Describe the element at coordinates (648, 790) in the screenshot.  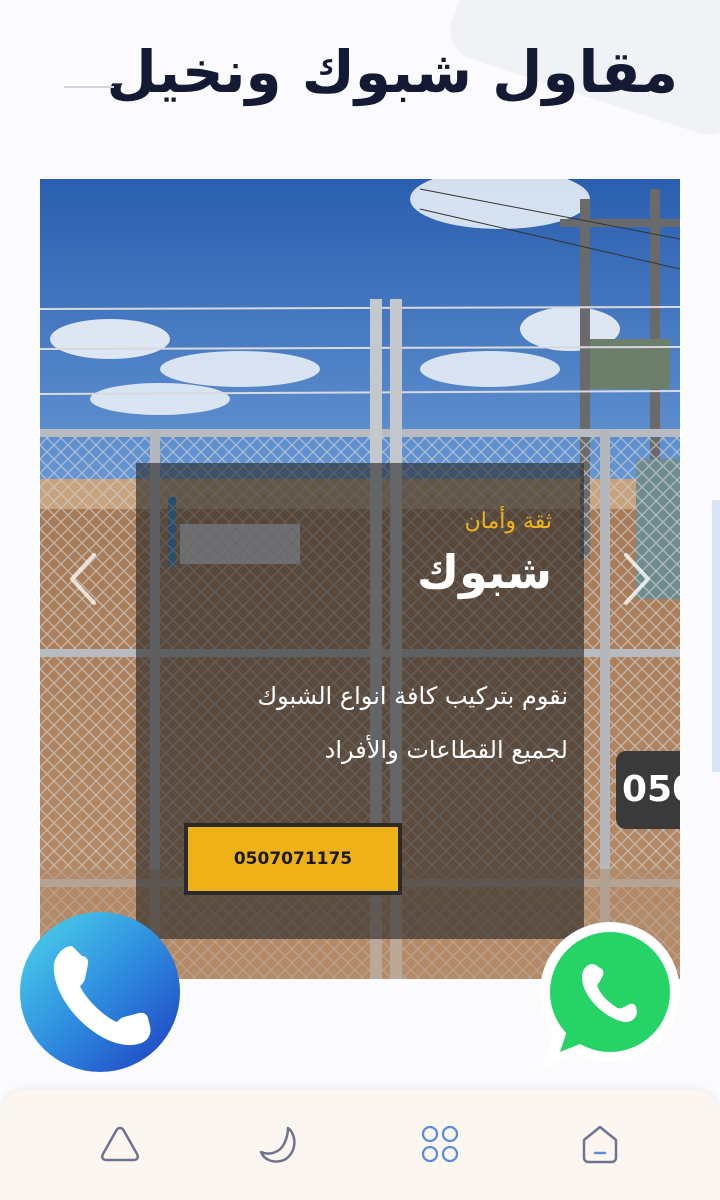
I see `next-slide-phone-peek: 050` at that location.